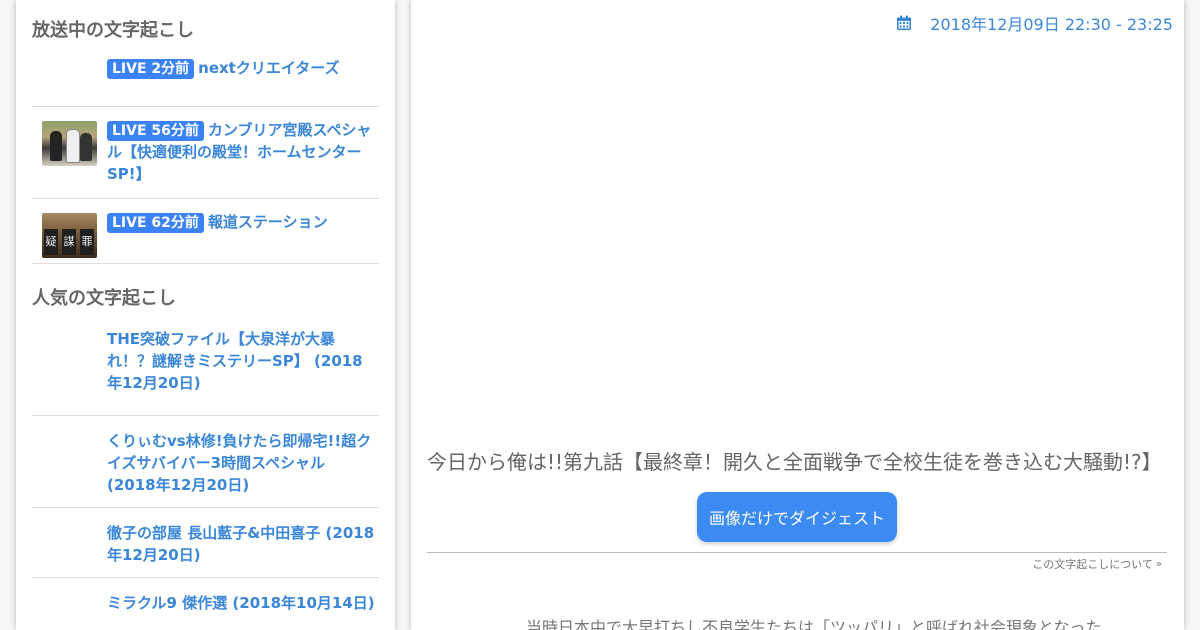 This screenshot has height=630, width=1200. I want to click on calendar-icon, so click(904, 23).